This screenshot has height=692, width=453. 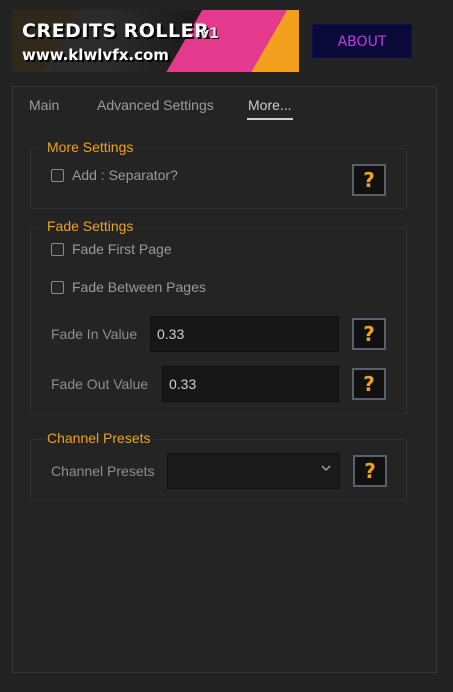 I want to click on fade-in-input: 0.33, so click(x=244, y=334).